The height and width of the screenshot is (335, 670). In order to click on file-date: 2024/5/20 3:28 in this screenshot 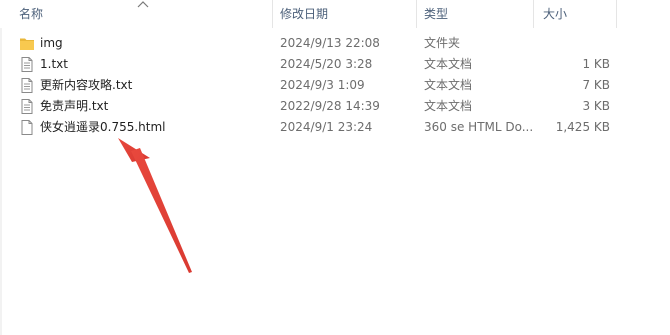, I will do `click(326, 64)`.